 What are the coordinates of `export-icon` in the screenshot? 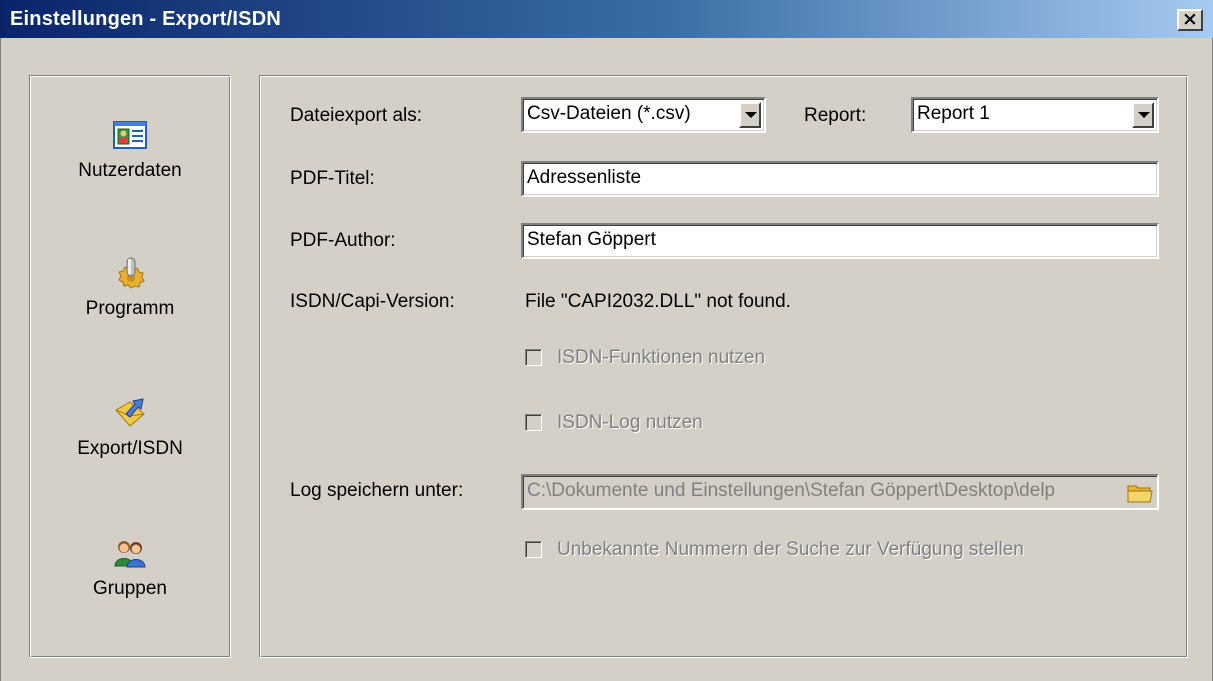 It's located at (130, 412).